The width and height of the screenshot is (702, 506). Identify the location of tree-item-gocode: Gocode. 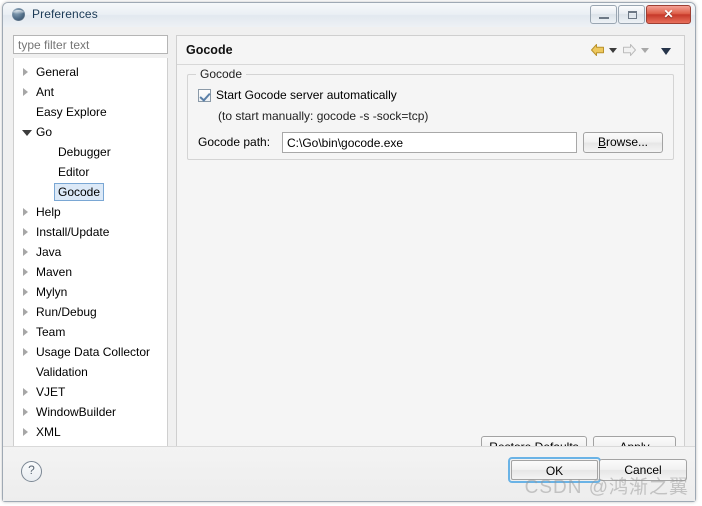
(90, 192).